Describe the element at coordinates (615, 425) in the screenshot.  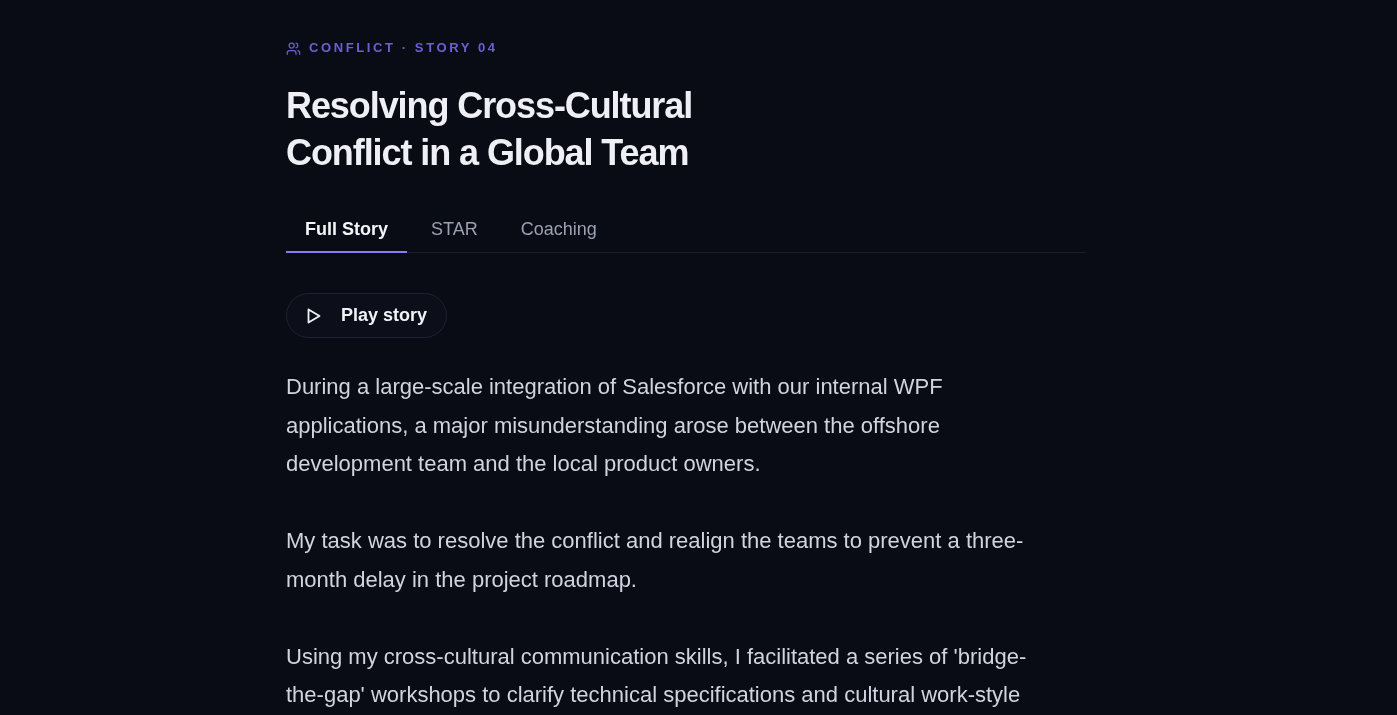
I see `story-paragraph: During a large-scale integration of Salesforce with our internal WPF applications, a major misunderstanding arose between the offshore development team and the local product owners.` at that location.